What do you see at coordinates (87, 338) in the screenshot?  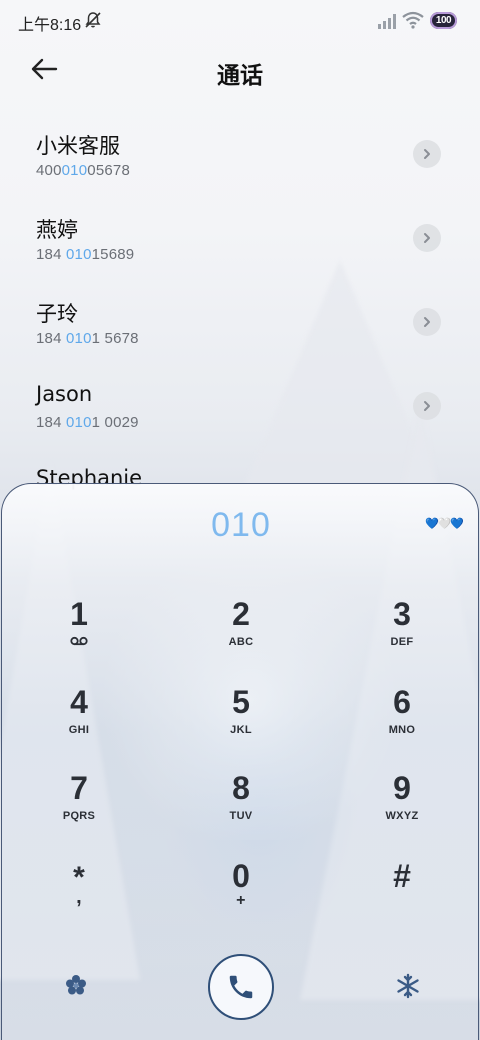 I see `contact-number: 184 0101 5678` at bounding box center [87, 338].